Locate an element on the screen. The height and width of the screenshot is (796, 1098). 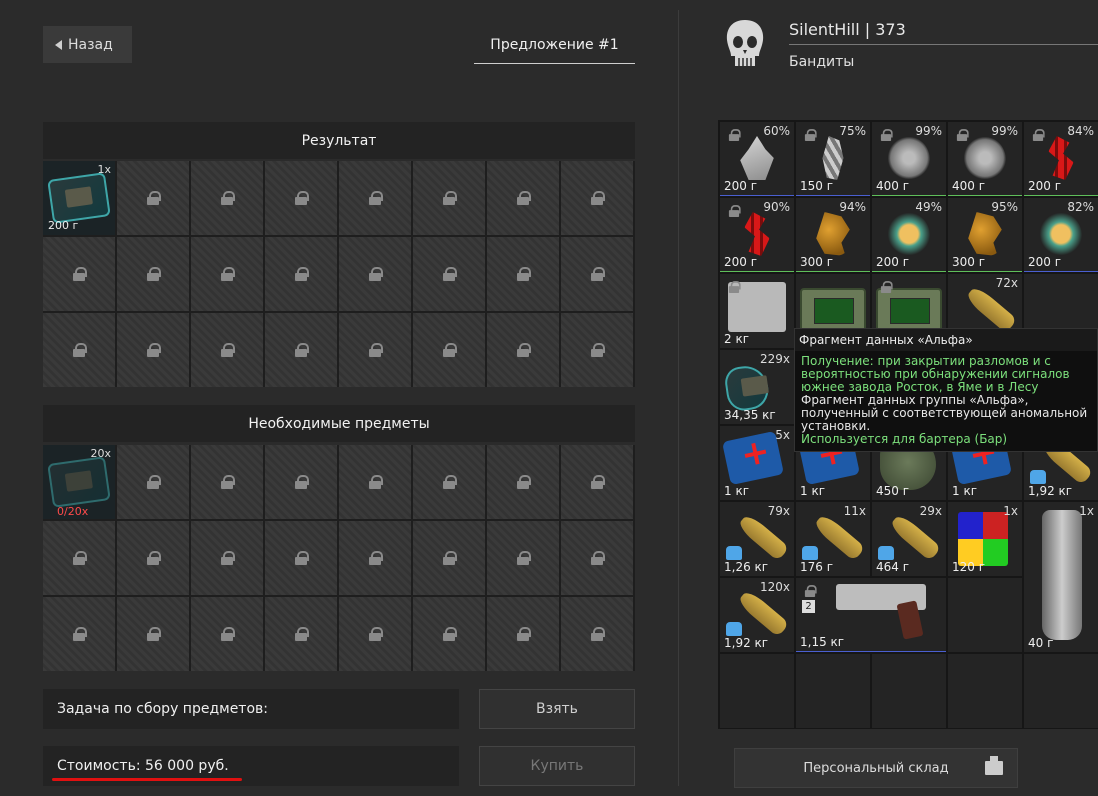
inventory-slot: 1x 40 г is located at coordinates (1061, 577).